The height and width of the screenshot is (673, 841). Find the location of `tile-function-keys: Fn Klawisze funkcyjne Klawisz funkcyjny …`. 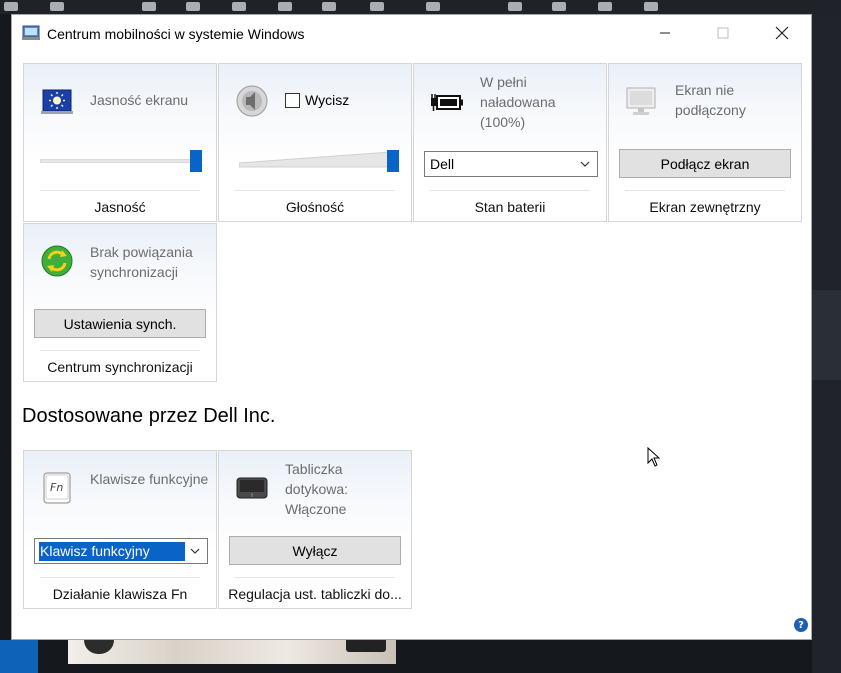

tile-function-keys: Fn Klawisze funkcyjne Klawisz funkcyjny … is located at coordinates (120, 529).